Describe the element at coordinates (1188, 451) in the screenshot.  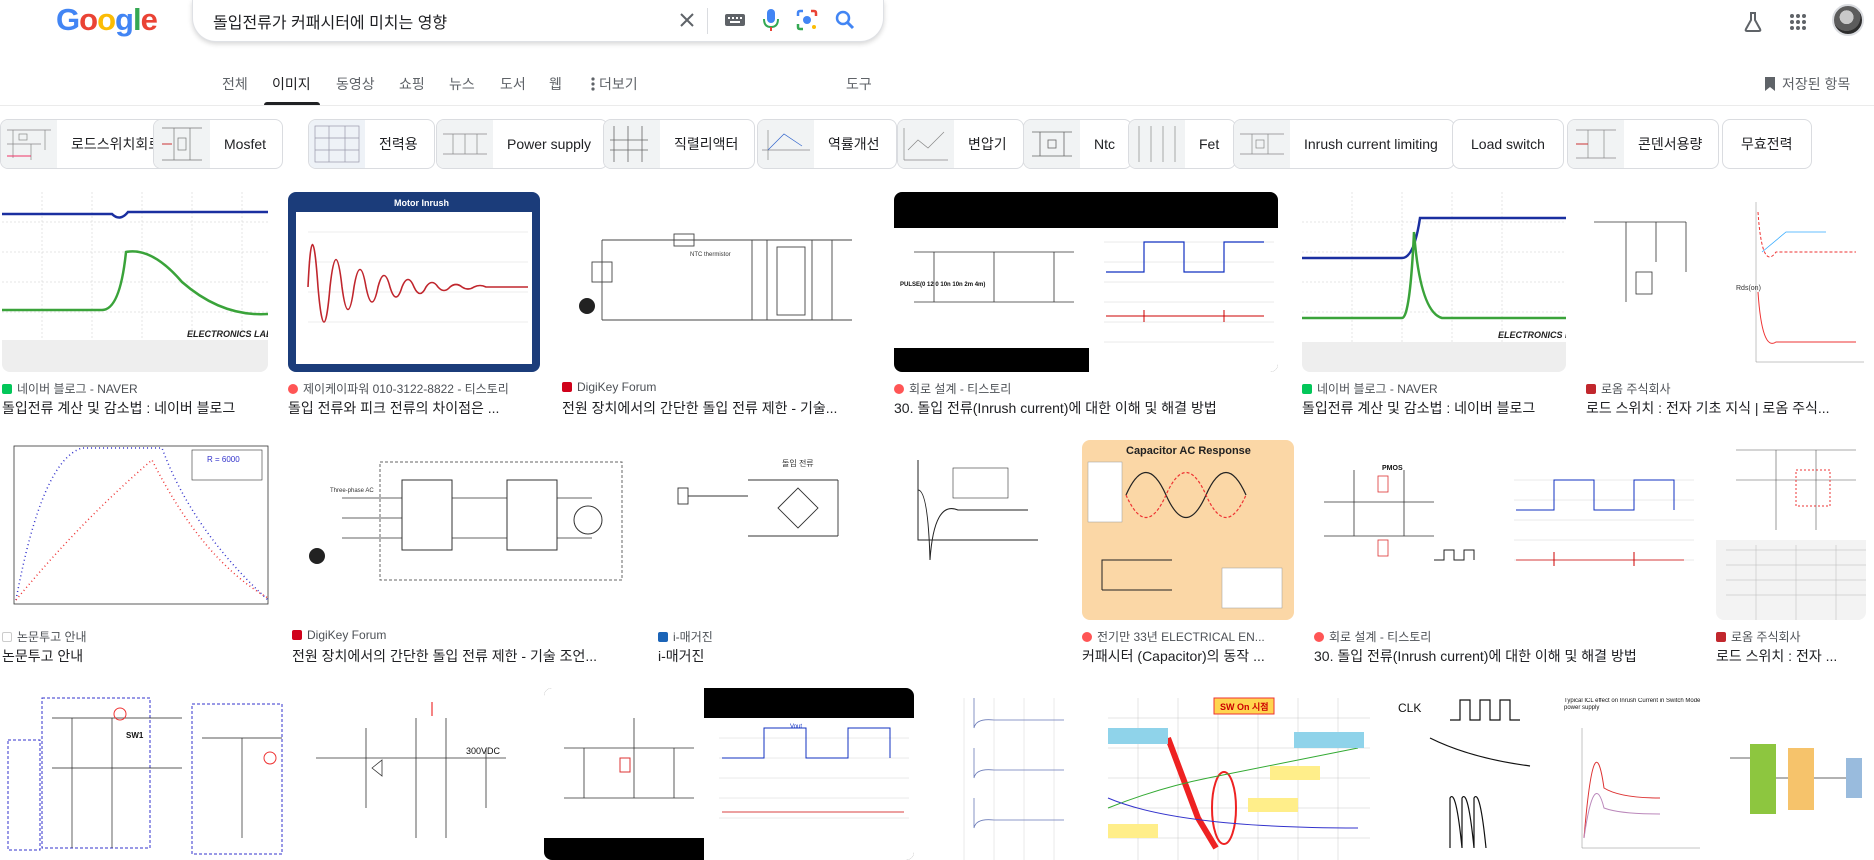
I see `thumbnail-caption: Capacitor AC Response` at that location.